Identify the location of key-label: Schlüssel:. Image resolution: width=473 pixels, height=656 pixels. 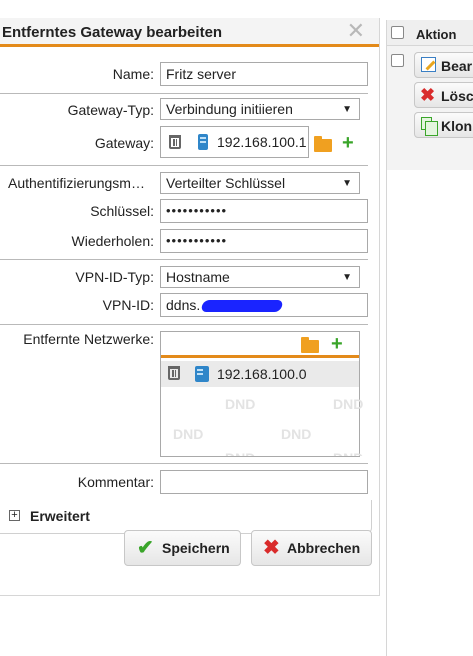
(122, 211).